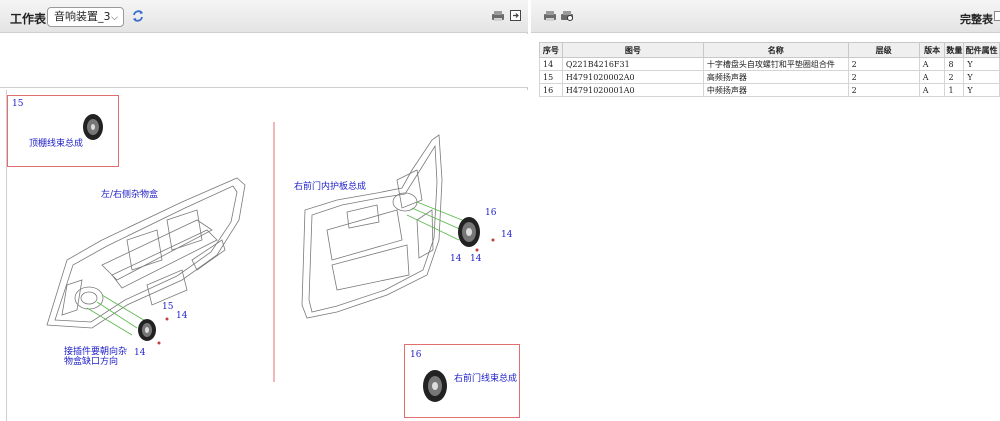  What do you see at coordinates (416, 355) in the screenshot?
I see `callout-number-16: 16` at bounding box center [416, 355].